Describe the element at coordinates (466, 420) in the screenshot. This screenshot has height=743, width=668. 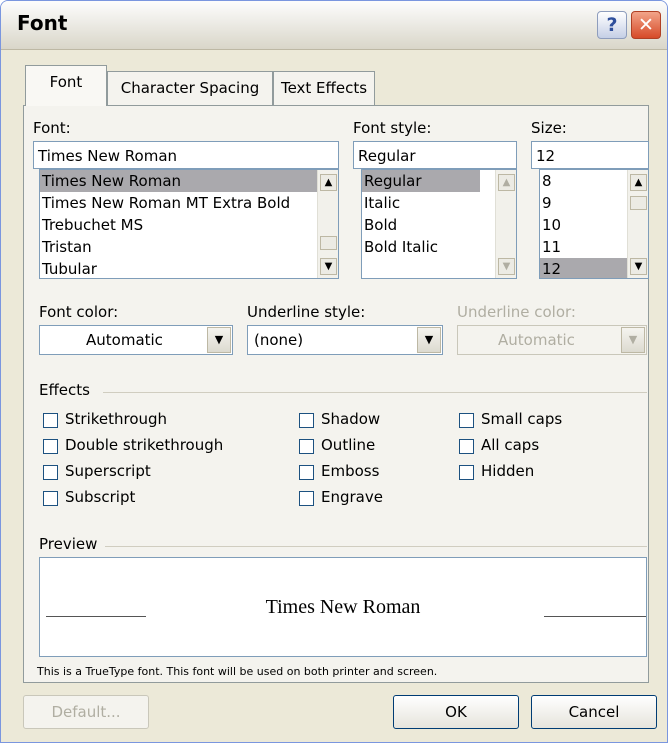
I see `small-caps-checkbox` at that location.